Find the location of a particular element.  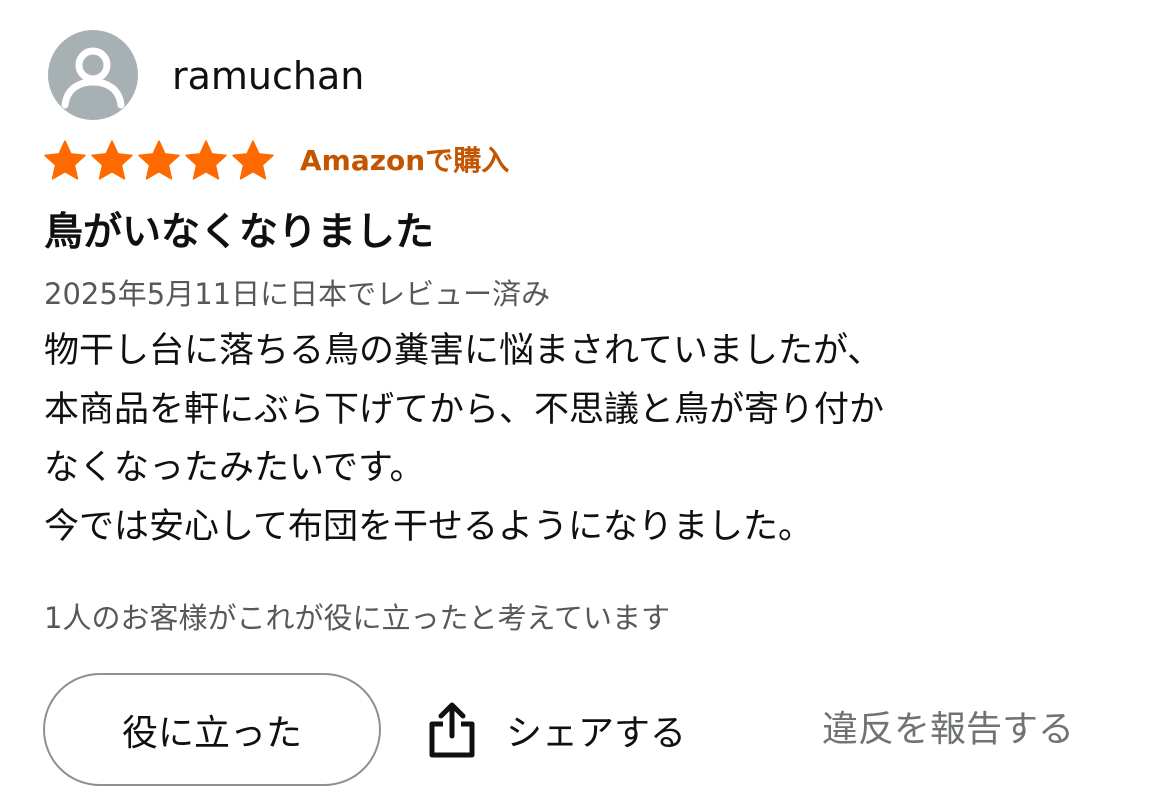

reviewer-name: ramuchan is located at coordinates (268, 76).